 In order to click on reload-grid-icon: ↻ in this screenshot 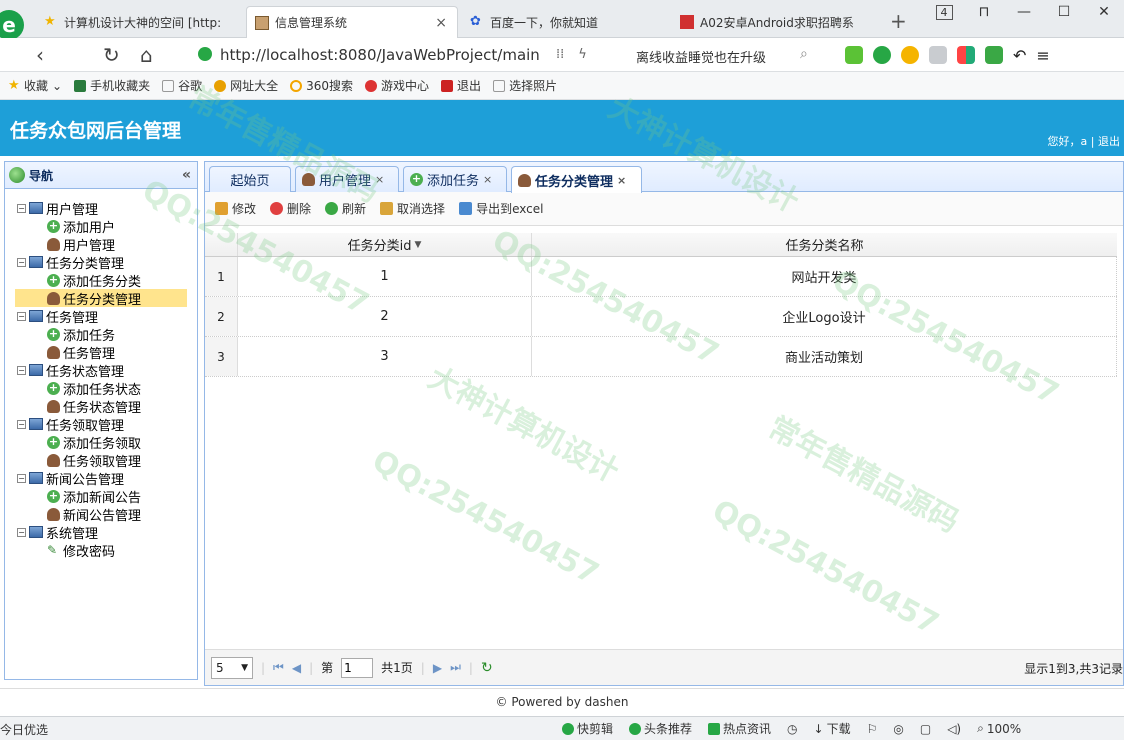, I will do `click(487, 668)`.